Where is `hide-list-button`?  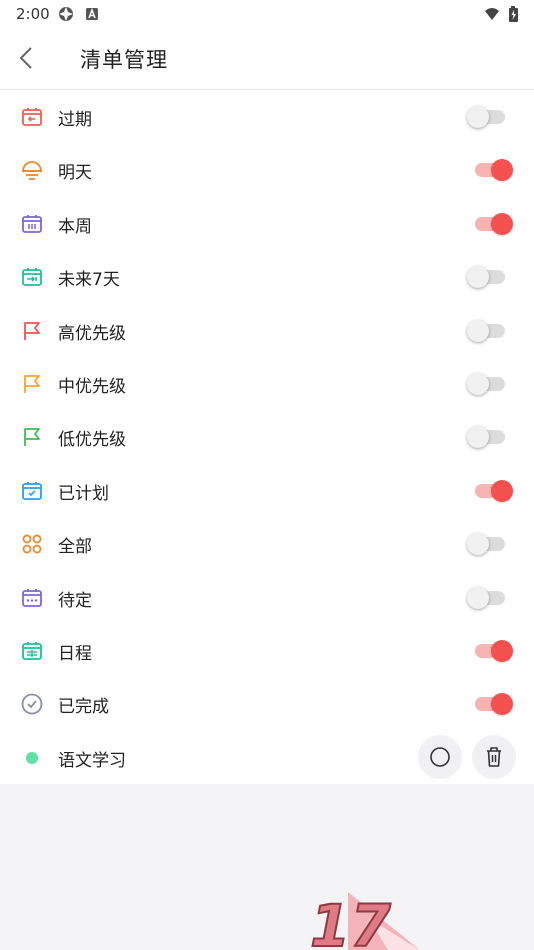 hide-list-button is located at coordinates (440, 756).